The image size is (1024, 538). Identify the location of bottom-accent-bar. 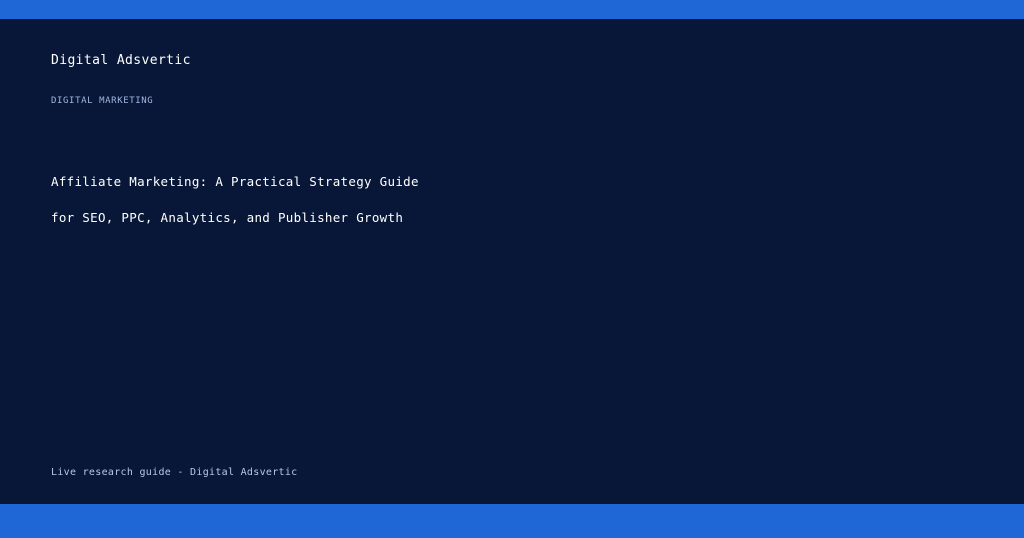
(512, 521).